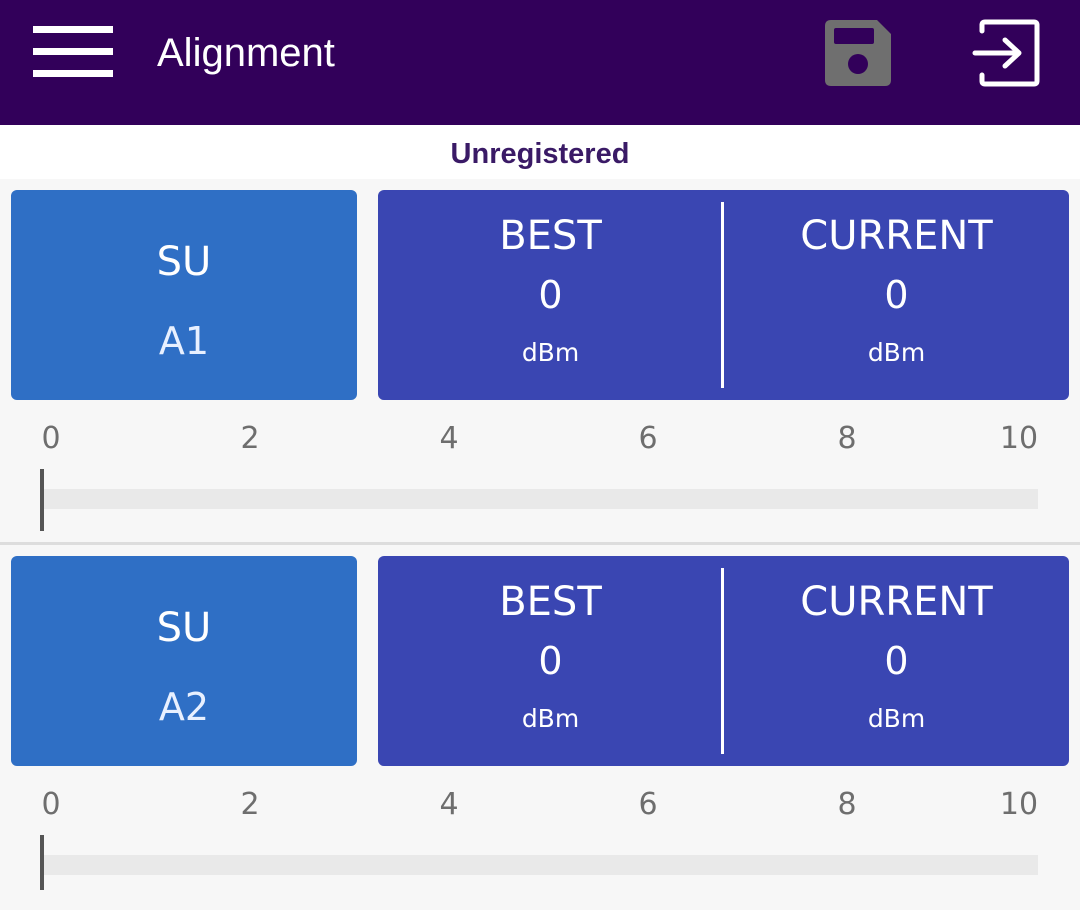 The image size is (1080, 910). What do you see at coordinates (184, 341) in the screenshot?
I see `su-id: A1` at bounding box center [184, 341].